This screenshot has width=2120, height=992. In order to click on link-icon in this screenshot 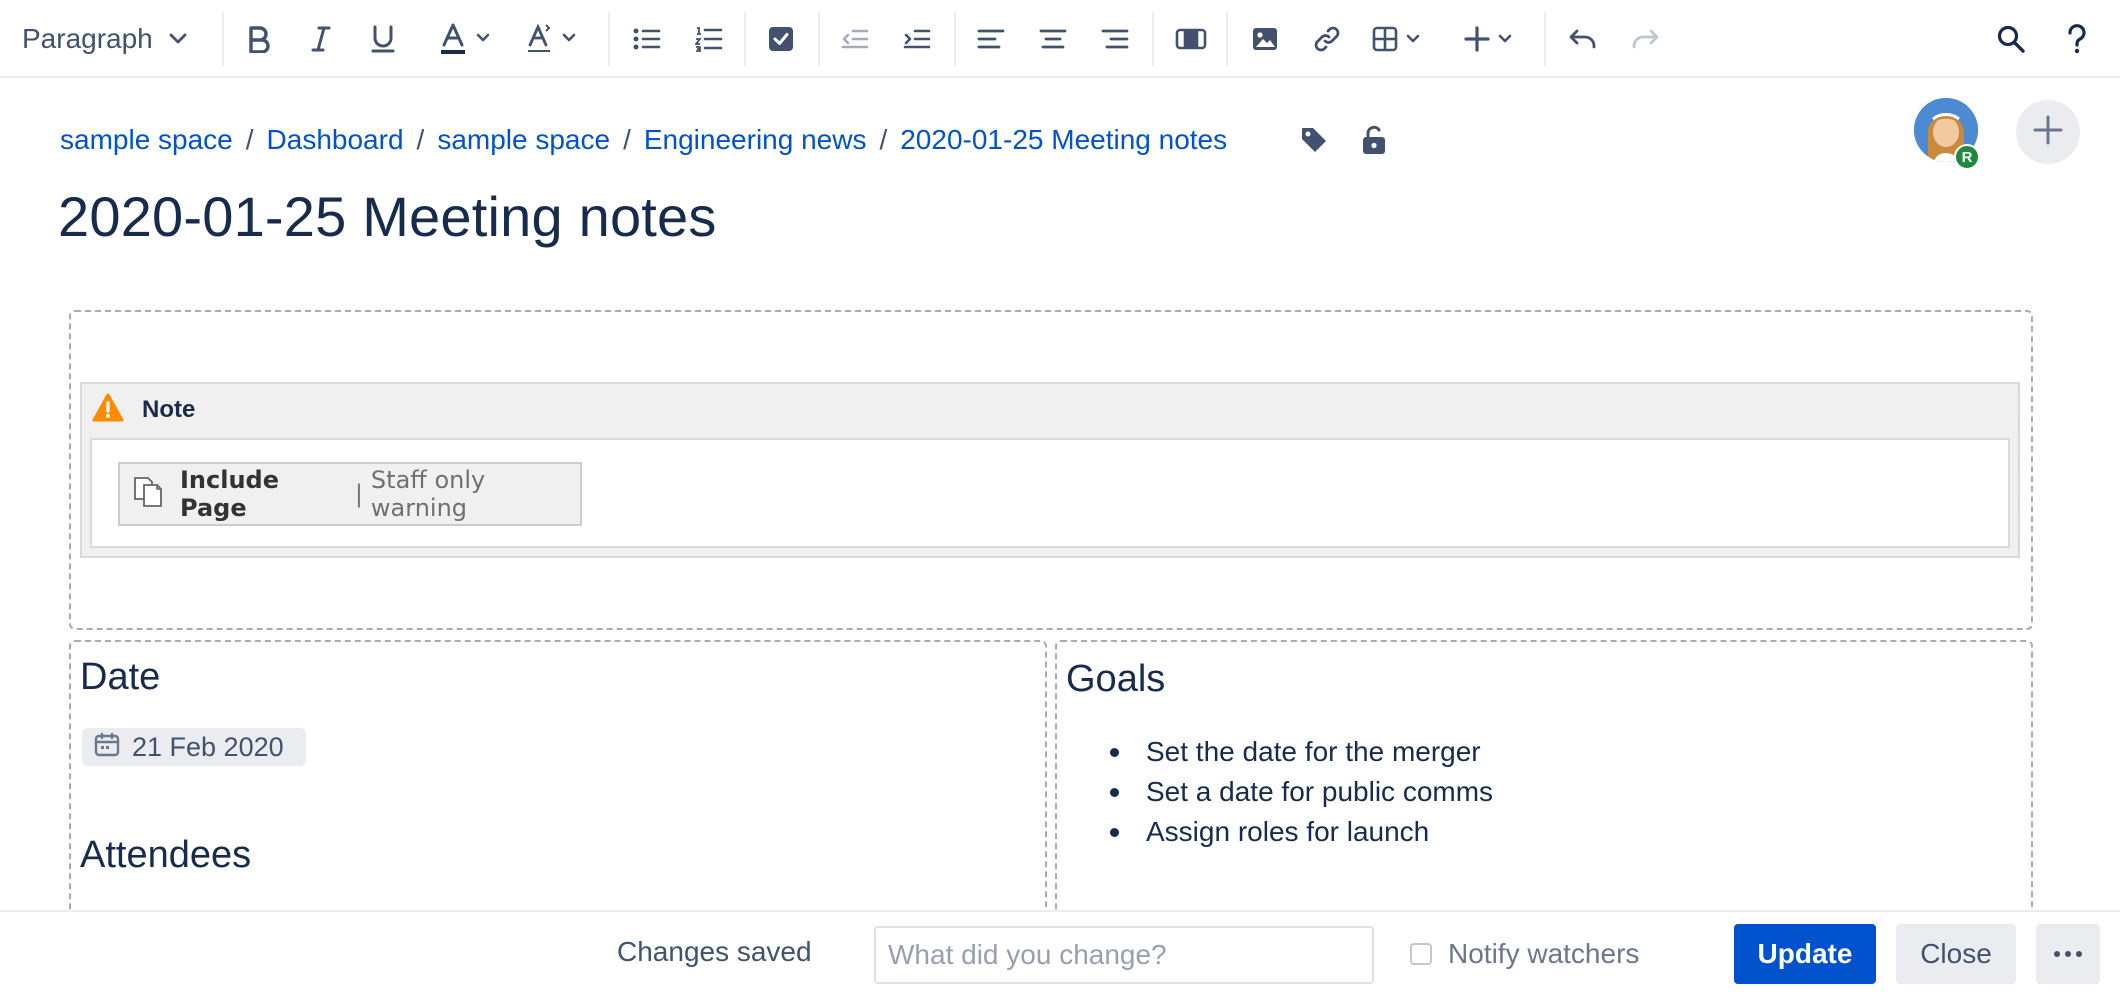, I will do `click(1327, 39)`.